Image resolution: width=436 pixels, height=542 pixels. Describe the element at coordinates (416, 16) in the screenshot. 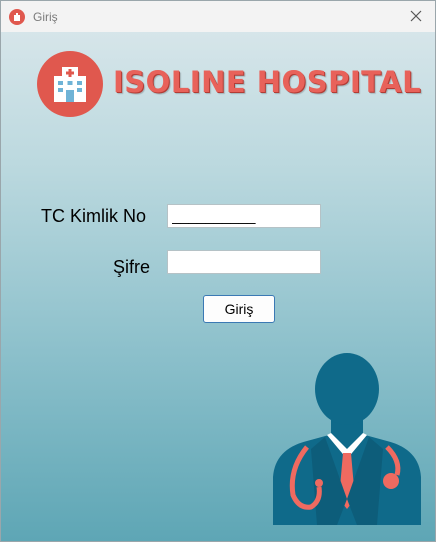

I see `close-icon` at that location.